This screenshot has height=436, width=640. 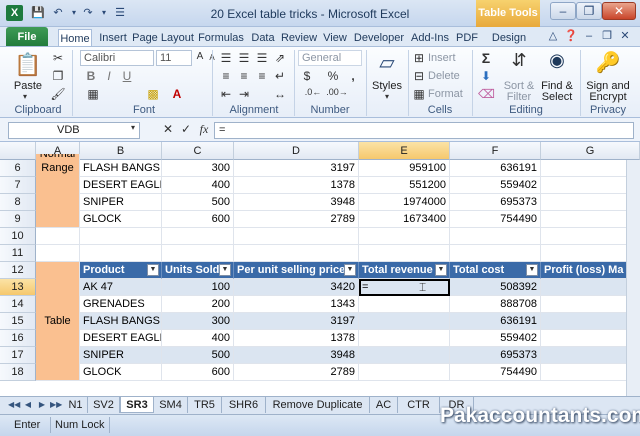 I want to click on tab-add-ins: Add-Ins, so click(x=430, y=38).